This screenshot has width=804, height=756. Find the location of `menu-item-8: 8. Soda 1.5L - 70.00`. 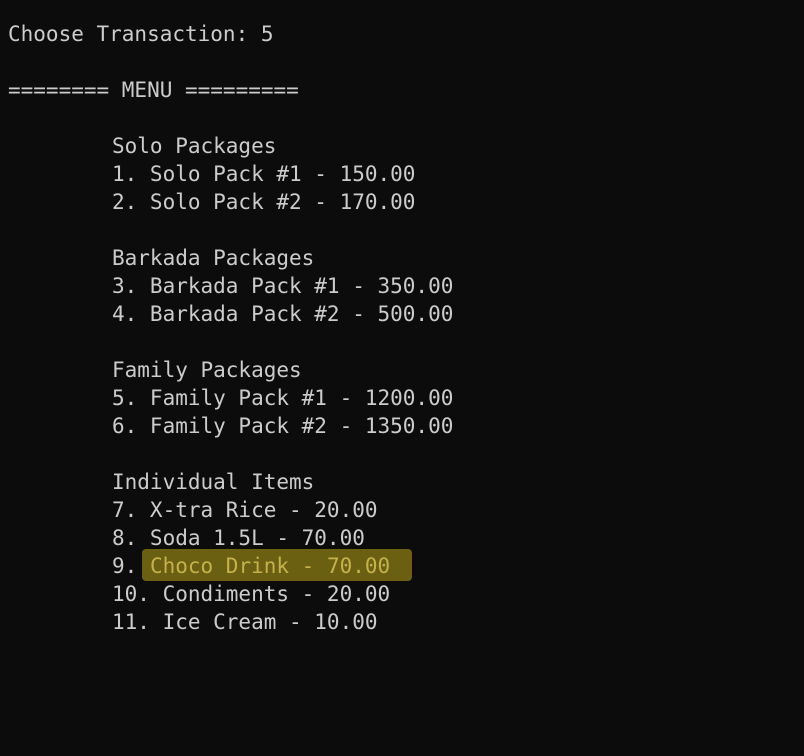

menu-item-8: 8. Soda 1.5L - 70.00 is located at coordinates (238, 538).